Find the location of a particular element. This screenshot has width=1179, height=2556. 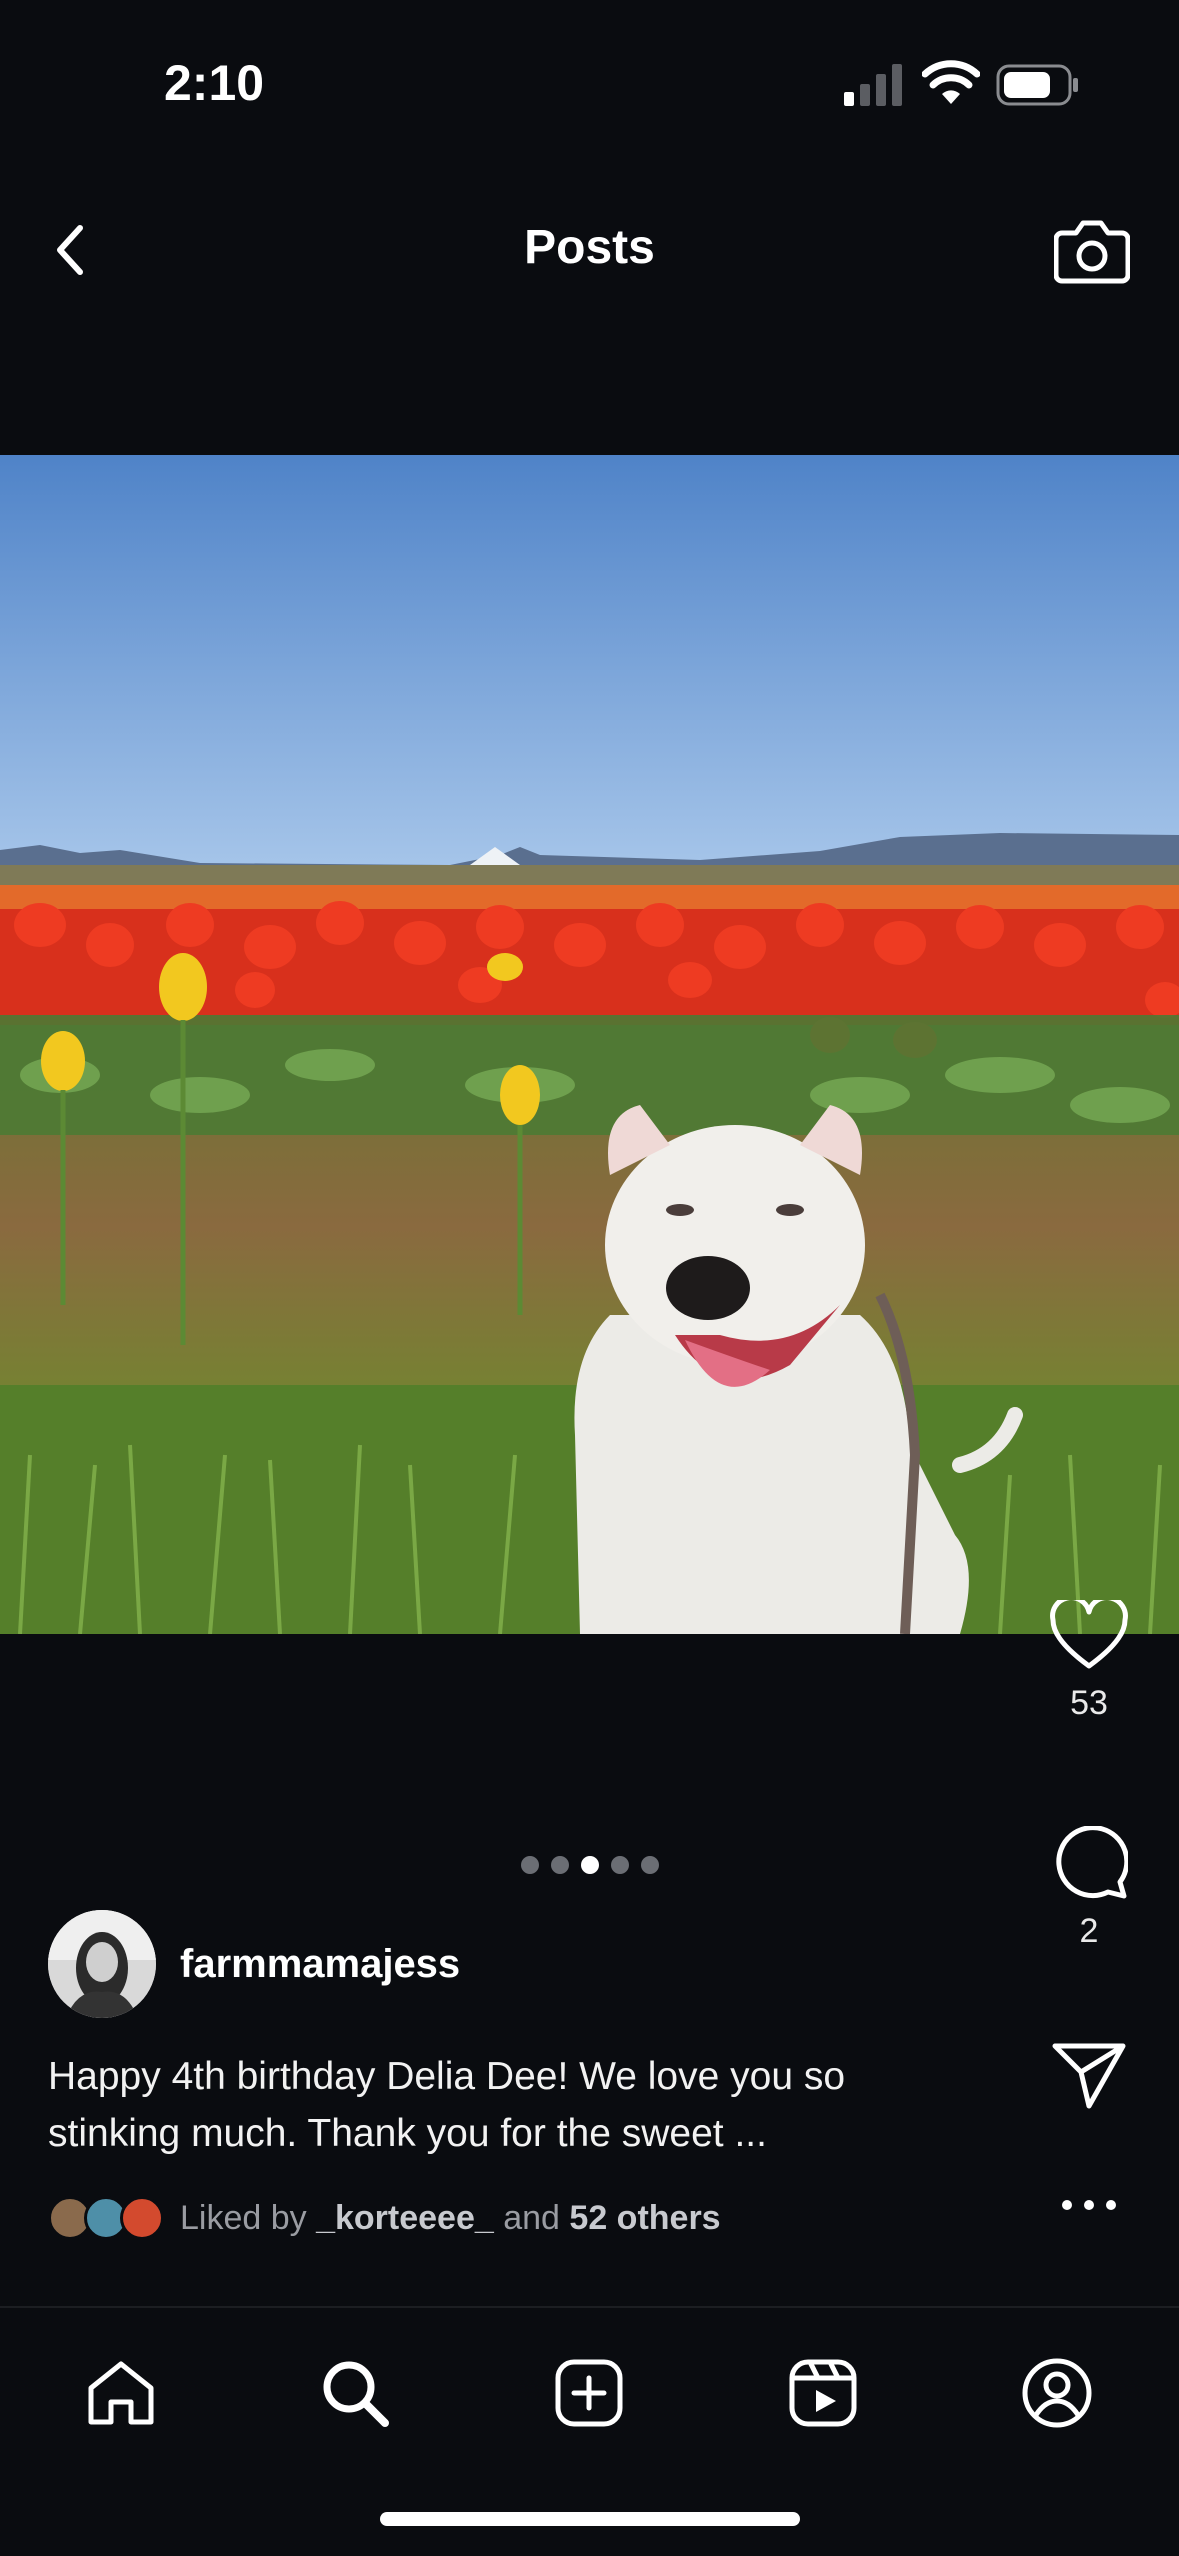

post-author: farmmamajess is located at coordinates (254, 1964).